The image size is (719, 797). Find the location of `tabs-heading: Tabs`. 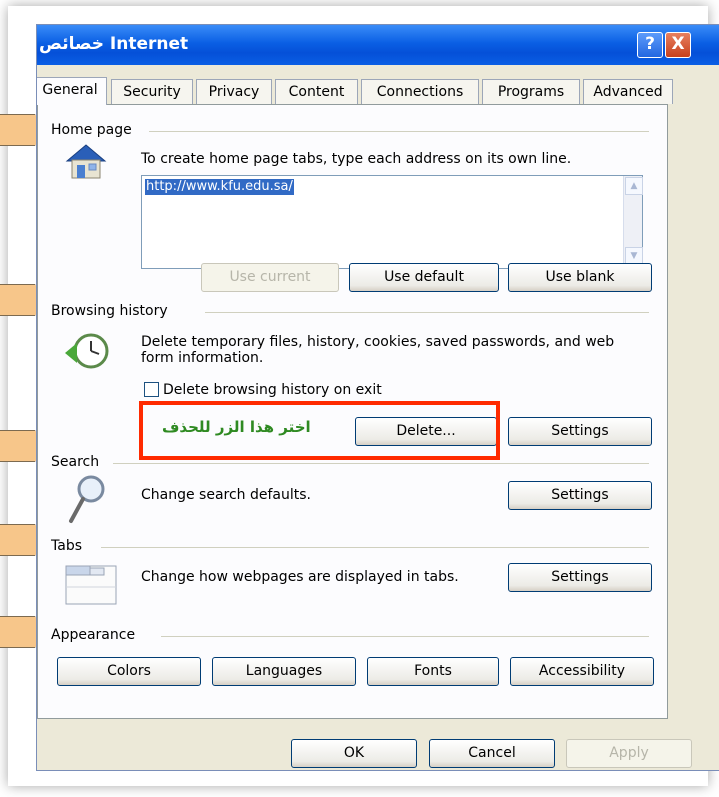

tabs-heading: Tabs is located at coordinates (69, 546).